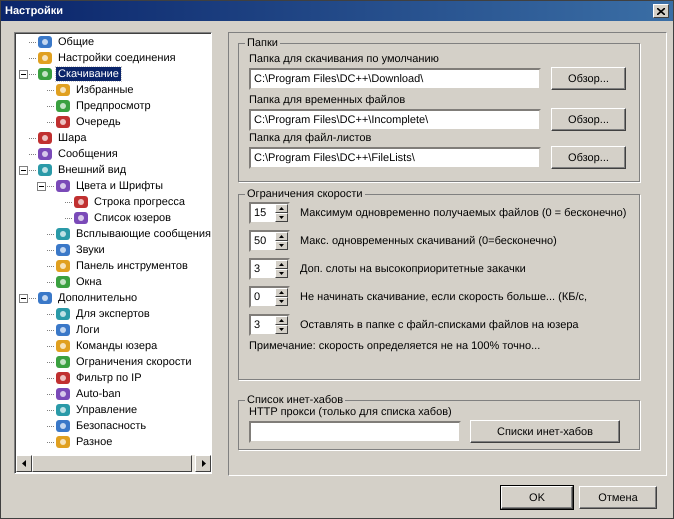 The height and width of the screenshot is (519, 674). What do you see at coordinates (327, 100) in the screenshot?
I see `field-label: Папка для временных файлов` at bounding box center [327, 100].